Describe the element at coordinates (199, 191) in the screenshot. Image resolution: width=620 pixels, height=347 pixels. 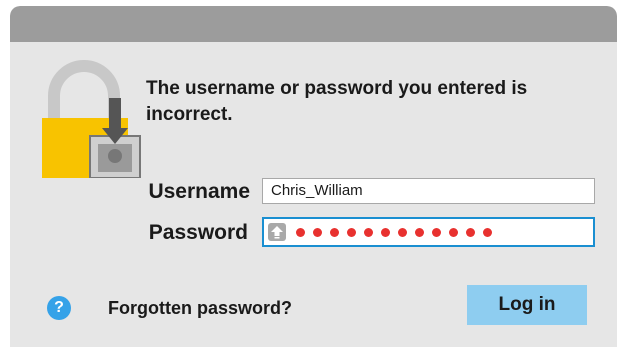
I see `username-label: Username` at that location.